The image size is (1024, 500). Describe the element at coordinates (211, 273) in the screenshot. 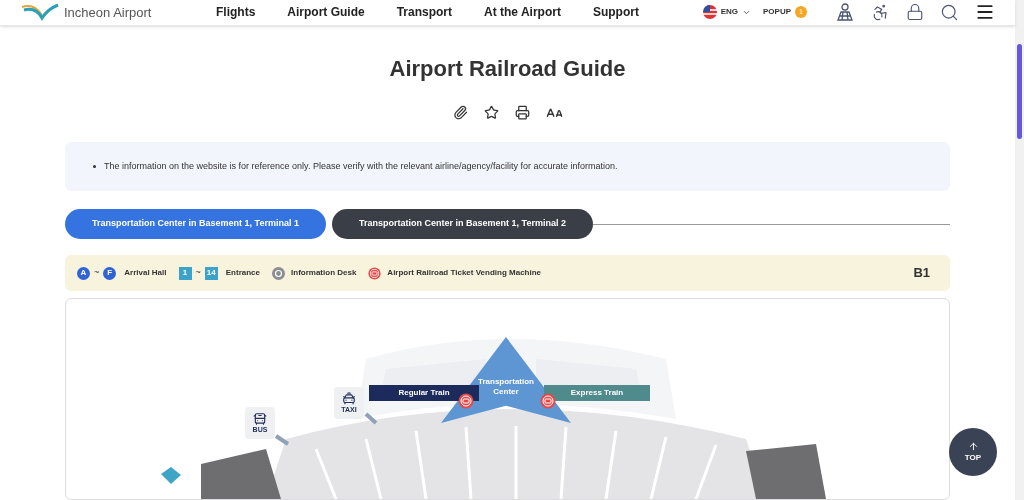

I see `entrance-number: 14` at that location.